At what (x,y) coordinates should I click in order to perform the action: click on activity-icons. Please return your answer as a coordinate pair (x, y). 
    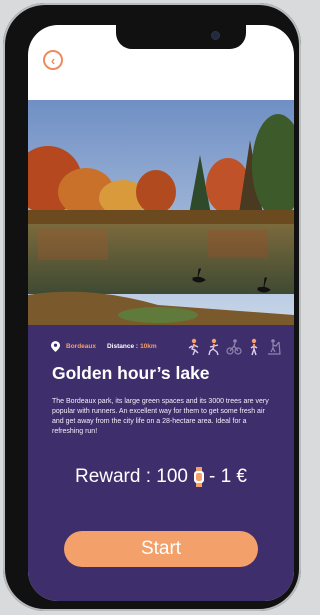
    Looking at the image, I should click on (234, 347).